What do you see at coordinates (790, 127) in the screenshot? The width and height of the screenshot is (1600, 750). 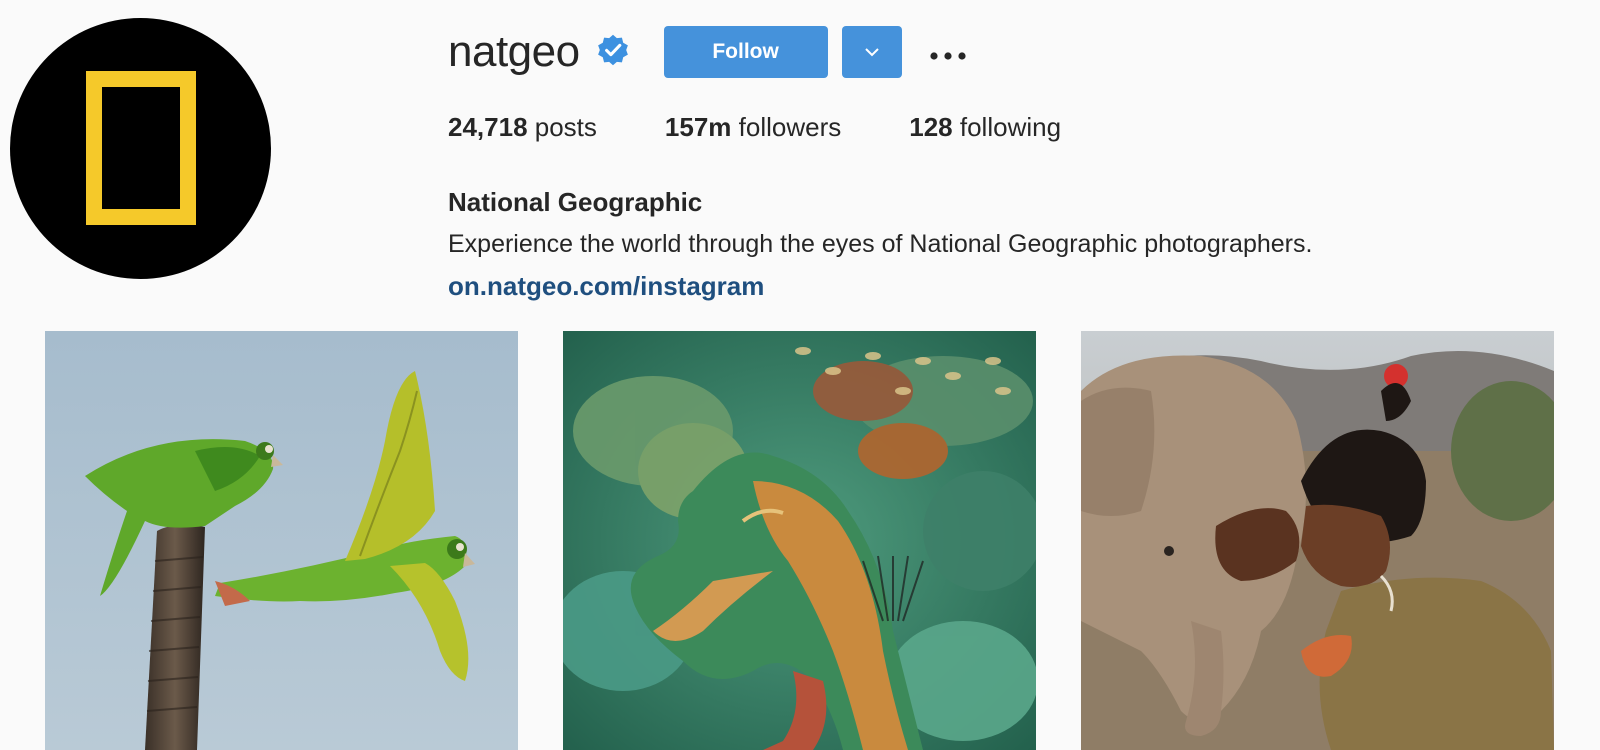 I see `followers-label: followers` at bounding box center [790, 127].